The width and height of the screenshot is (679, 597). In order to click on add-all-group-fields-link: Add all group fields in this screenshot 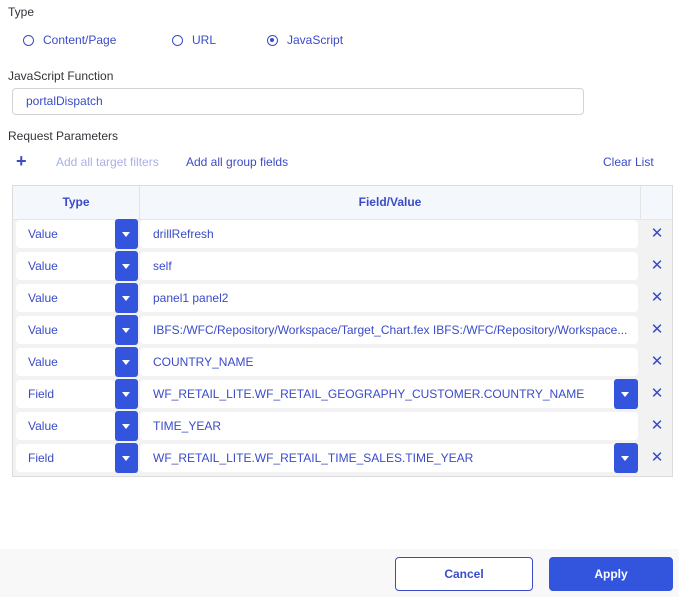, I will do `click(237, 162)`.